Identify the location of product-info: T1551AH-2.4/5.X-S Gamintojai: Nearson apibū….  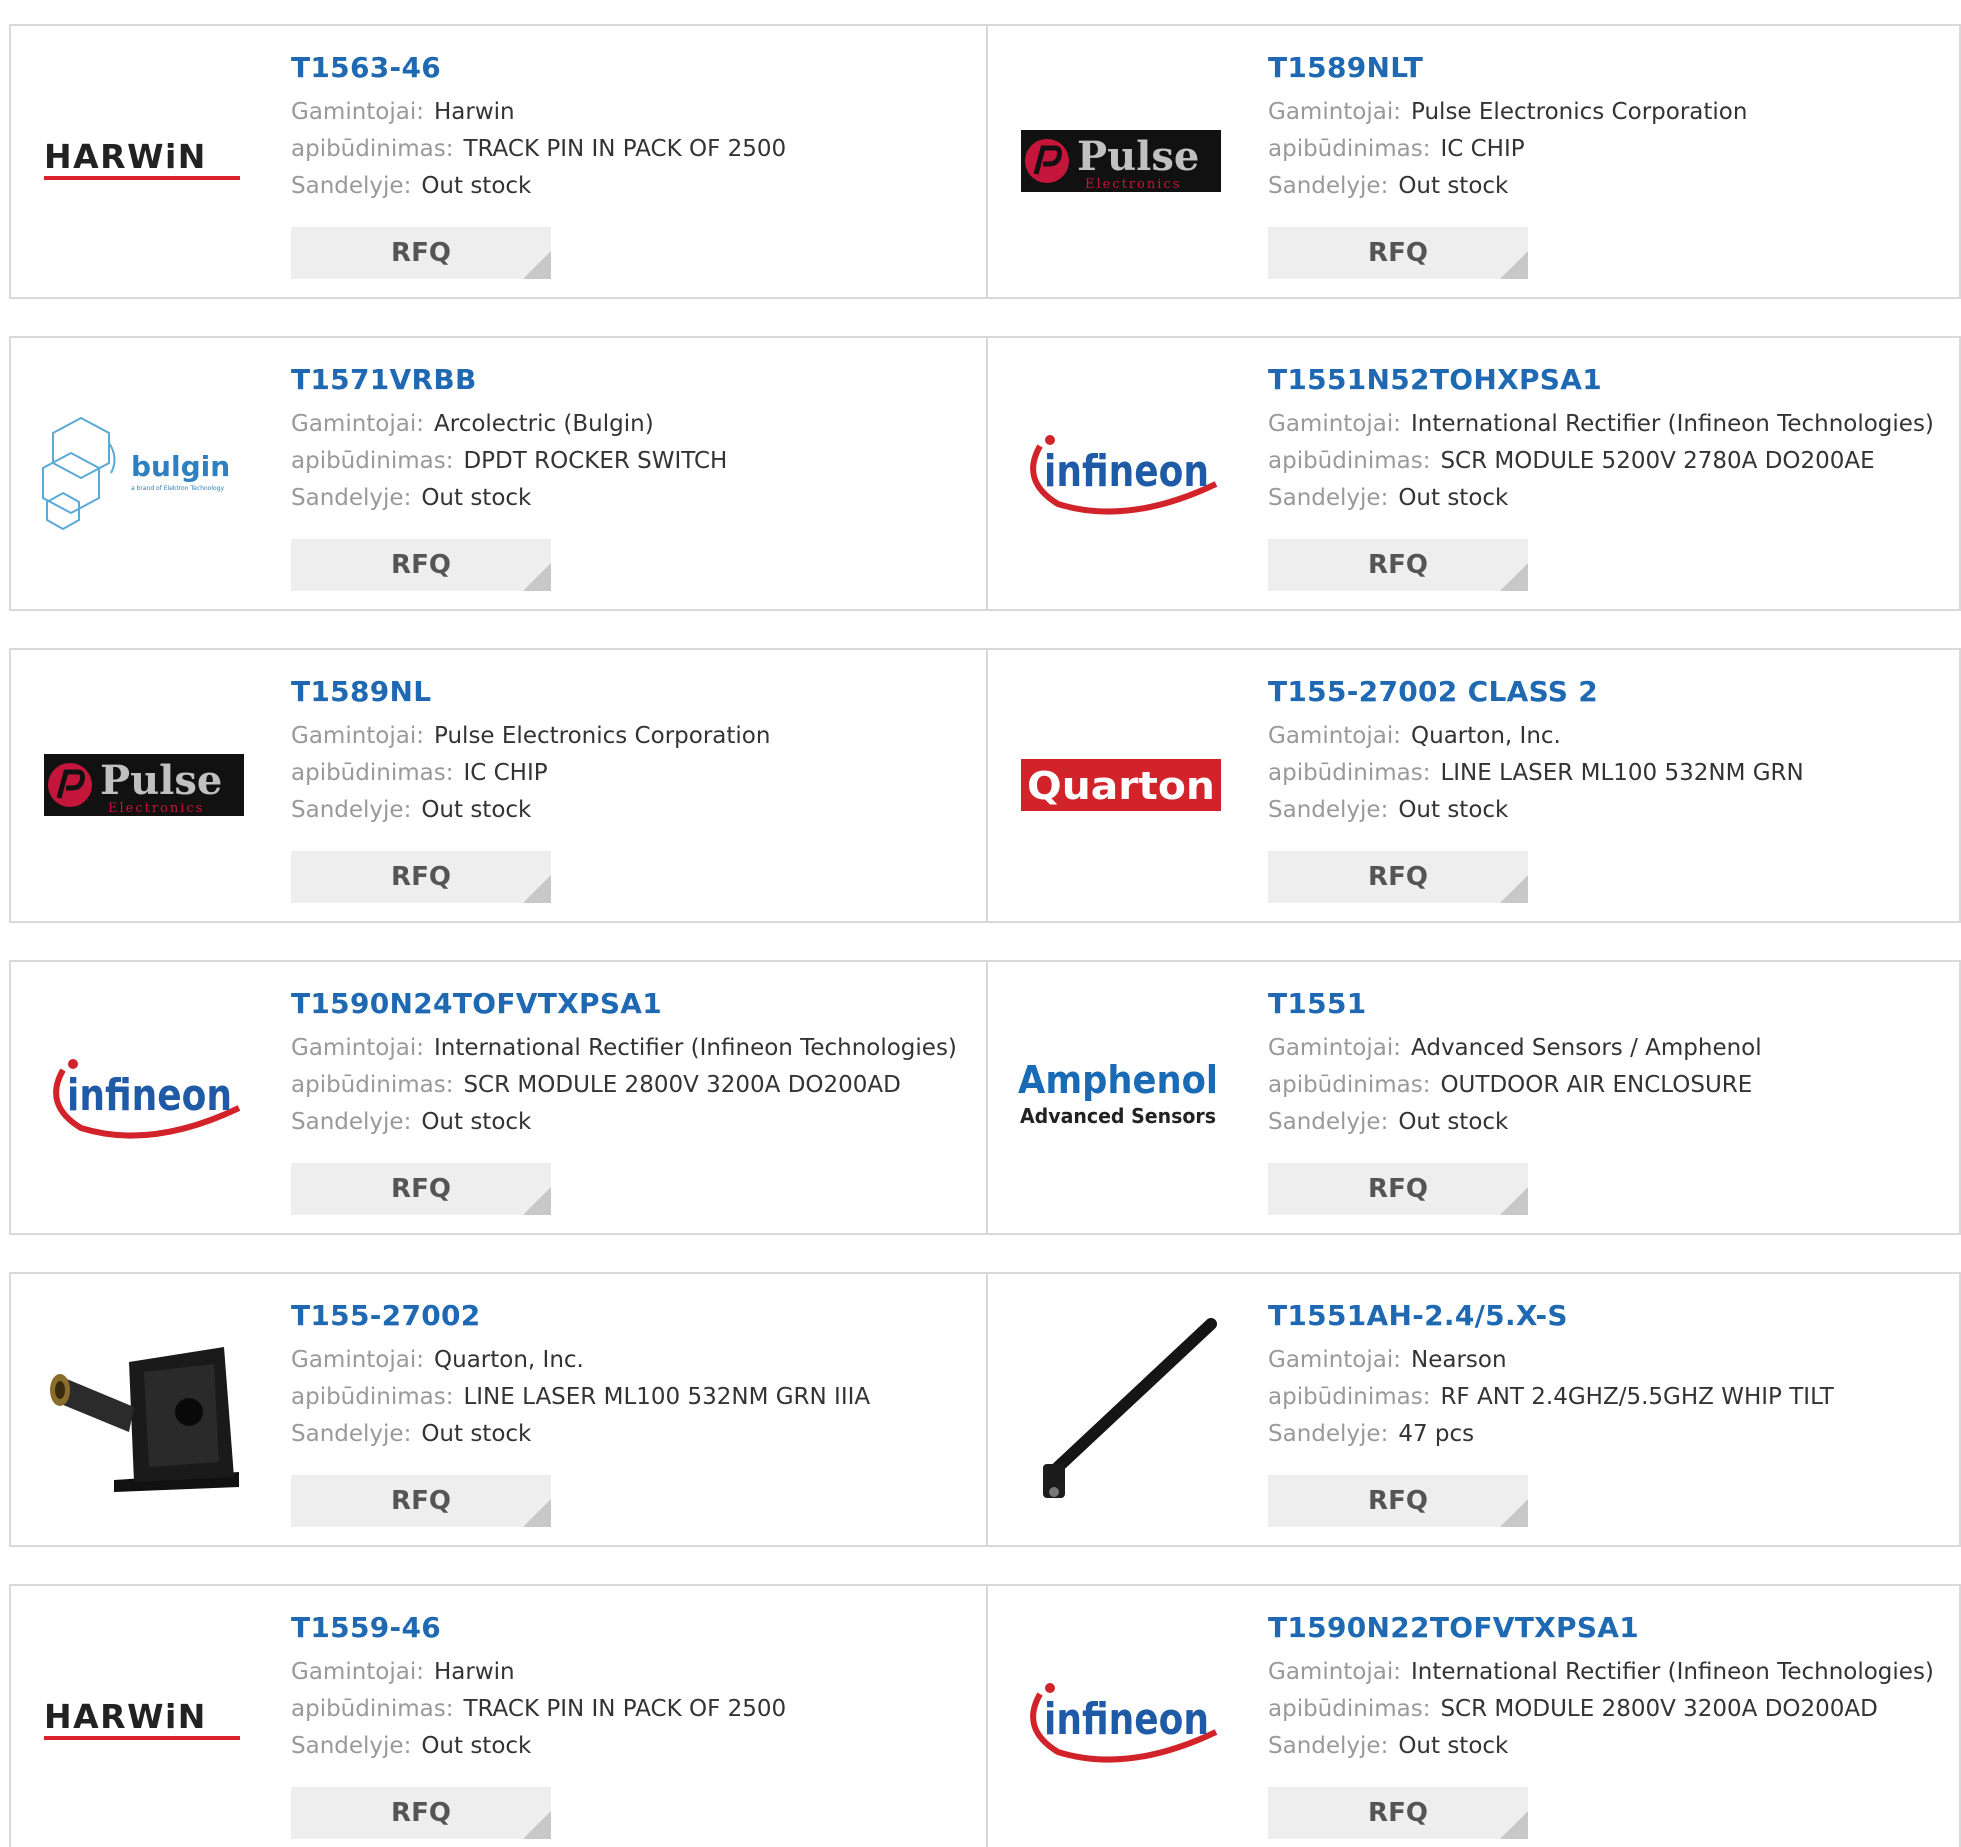
(1610, 1374).